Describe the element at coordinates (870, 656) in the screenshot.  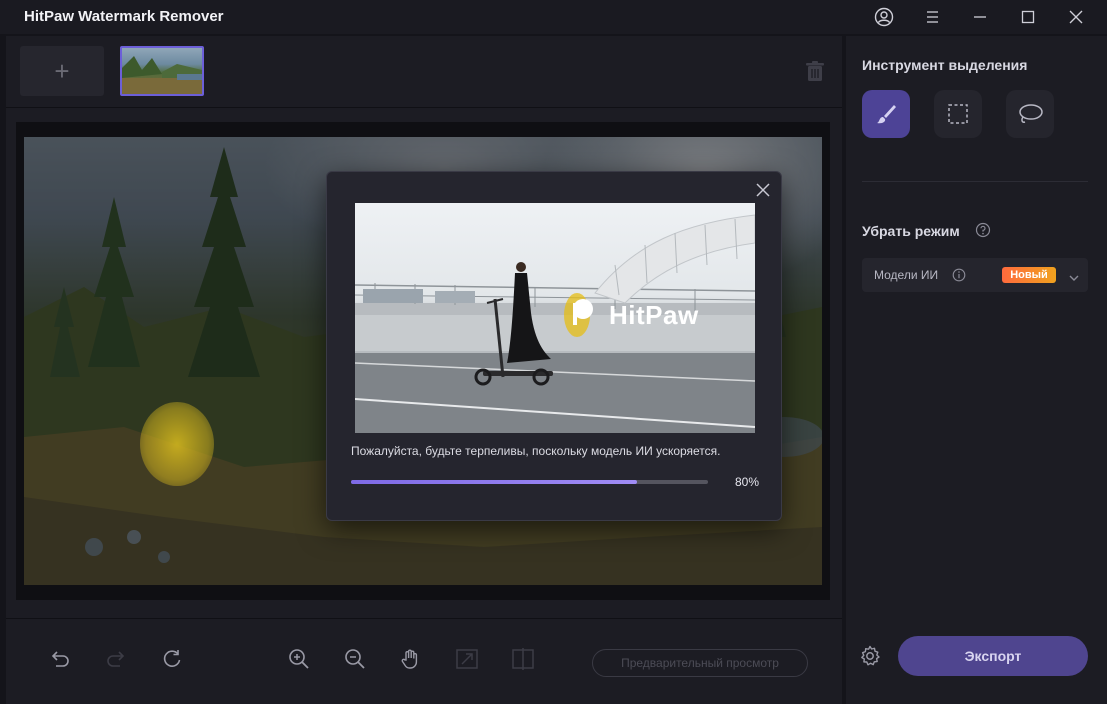
I see `settings-icon` at that location.